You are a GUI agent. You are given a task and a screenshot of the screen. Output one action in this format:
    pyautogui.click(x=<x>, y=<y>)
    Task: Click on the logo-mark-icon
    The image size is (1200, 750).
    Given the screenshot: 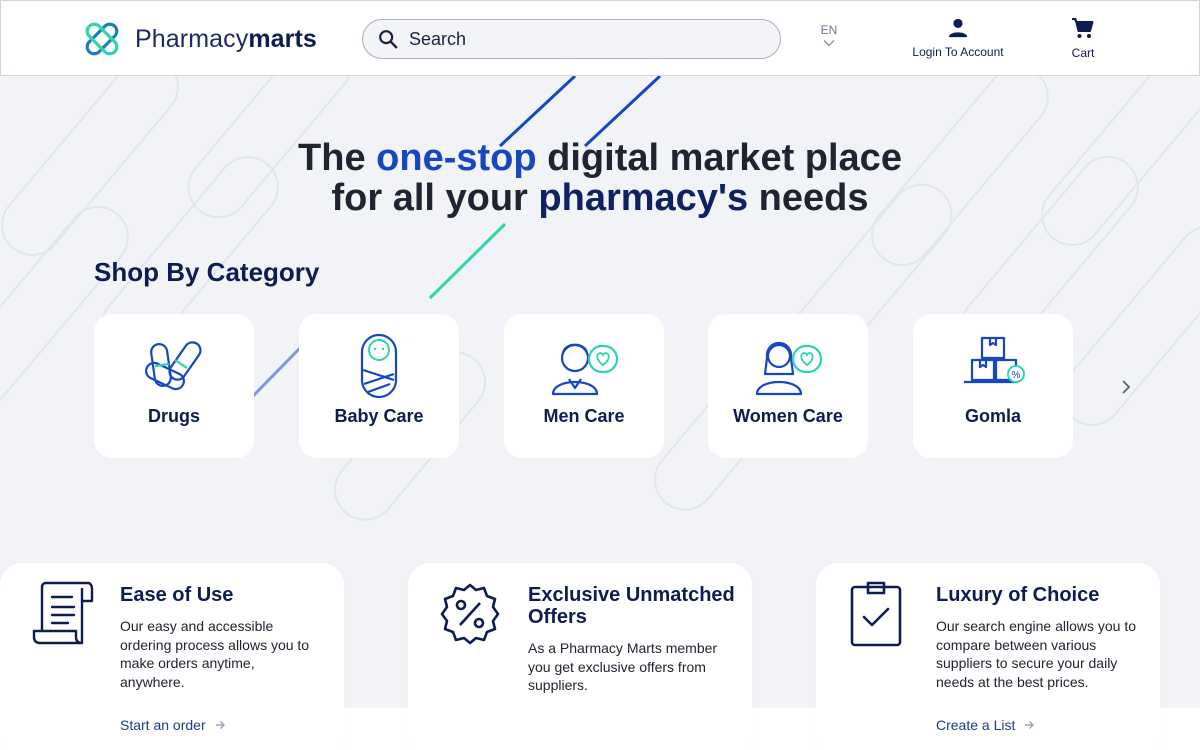 What is the action you would take?
    pyautogui.click(x=102, y=39)
    